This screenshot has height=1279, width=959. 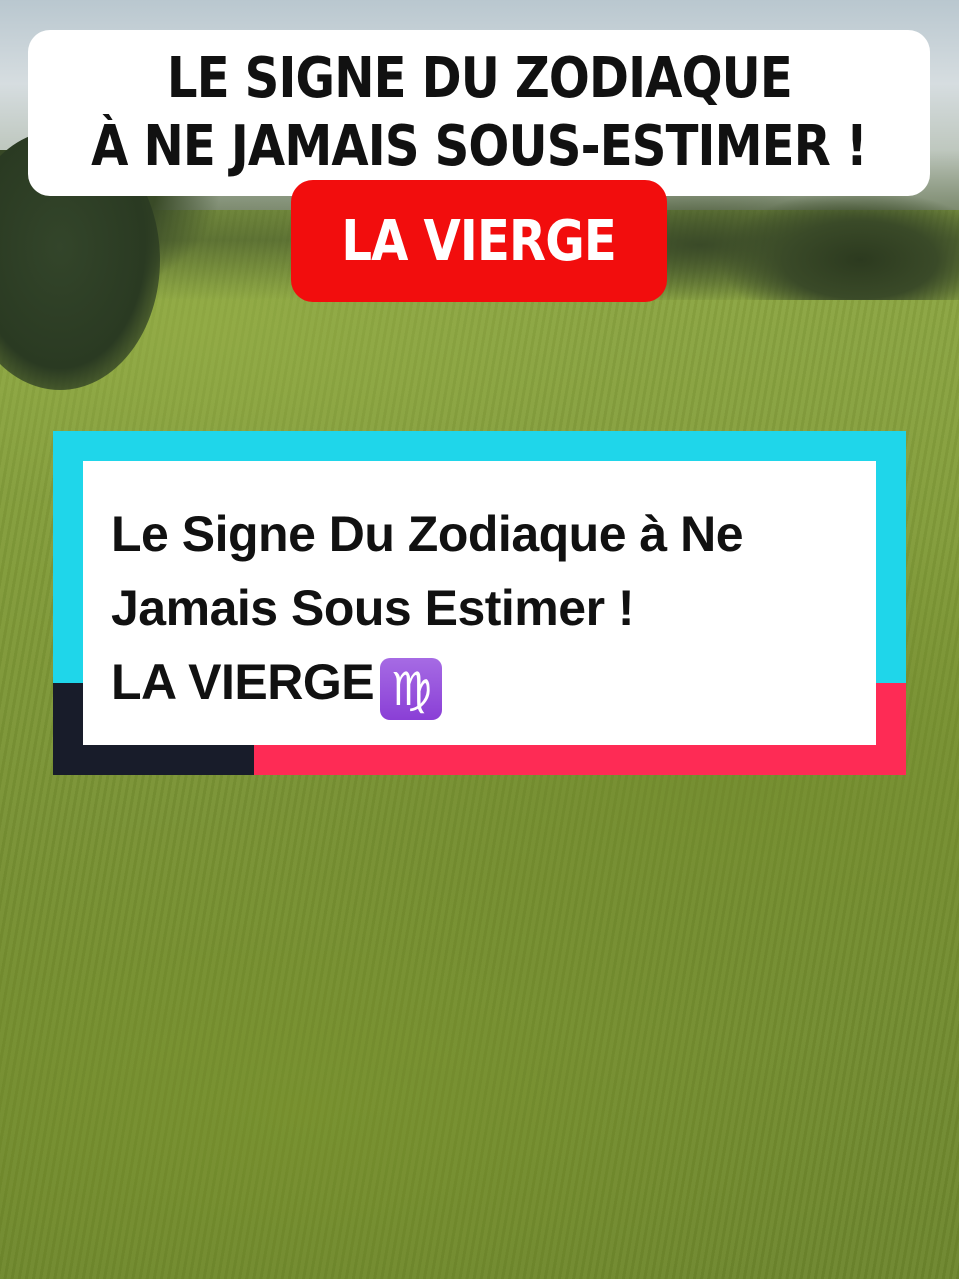 I want to click on overlay-title-line-1: LE SIGNE DU ZODIAQUE, so click(x=479, y=78).